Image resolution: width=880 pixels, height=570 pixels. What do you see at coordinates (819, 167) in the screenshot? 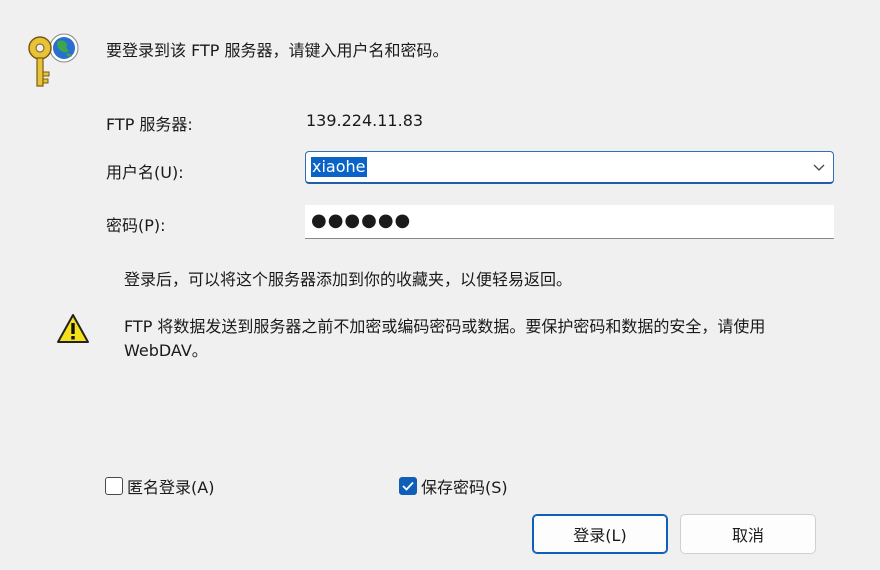
I see `chevron-down-icon` at bounding box center [819, 167].